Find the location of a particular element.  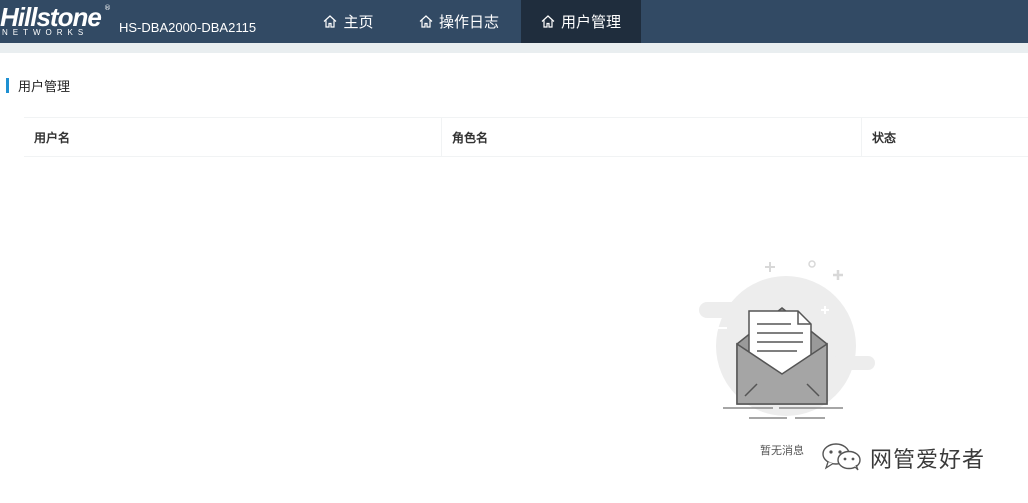

header-divider is located at coordinates (514, 48).